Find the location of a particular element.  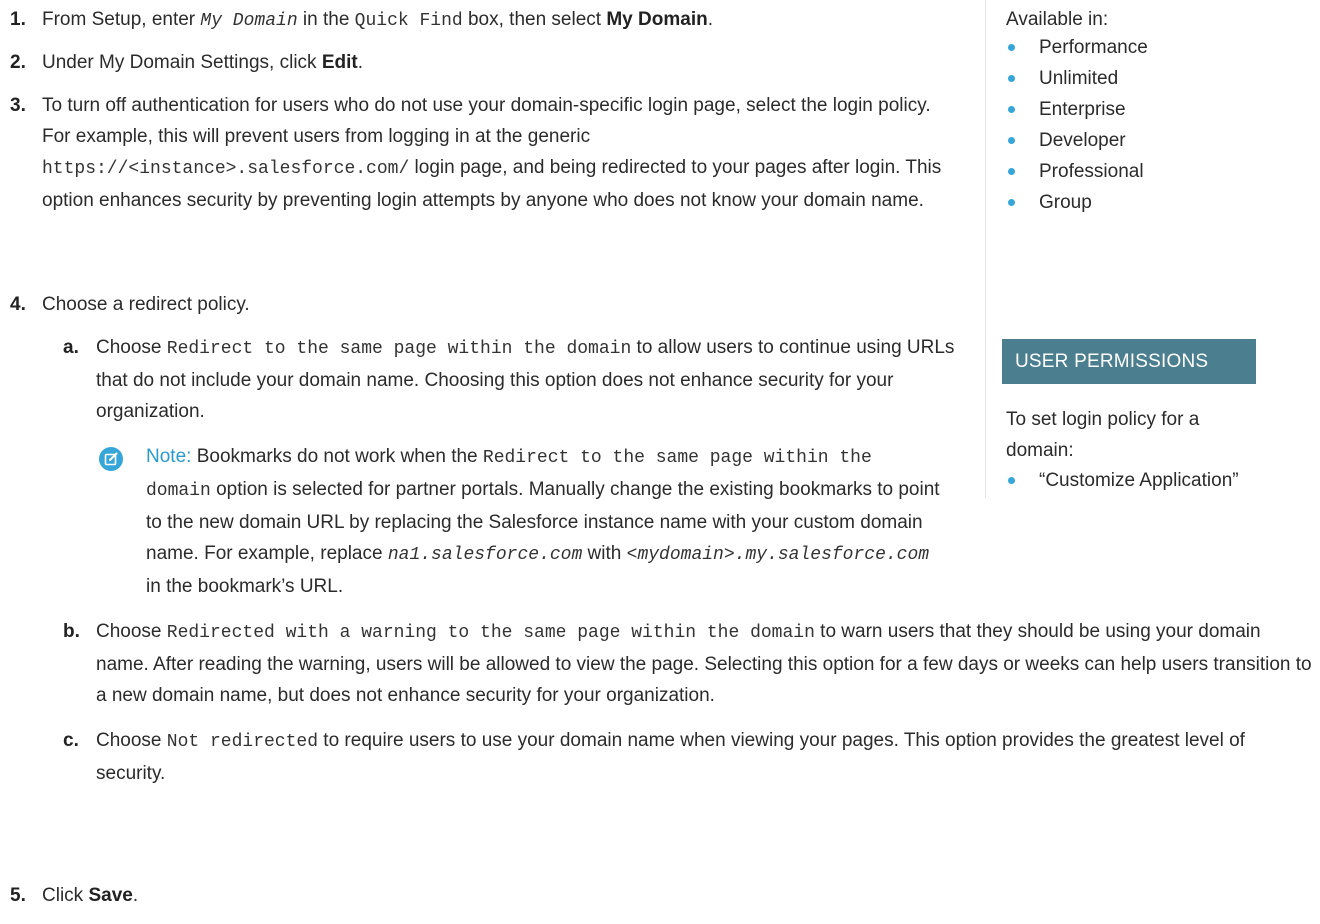

permissions-list: “Customize Application” is located at coordinates (1122, 480).